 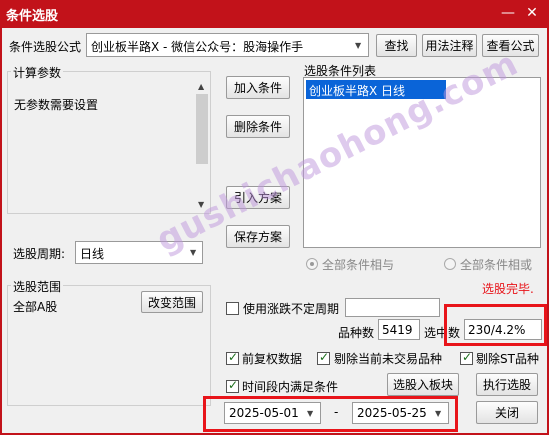 I want to click on exclude-st-label: 剔除ST品种, so click(x=507, y=359).